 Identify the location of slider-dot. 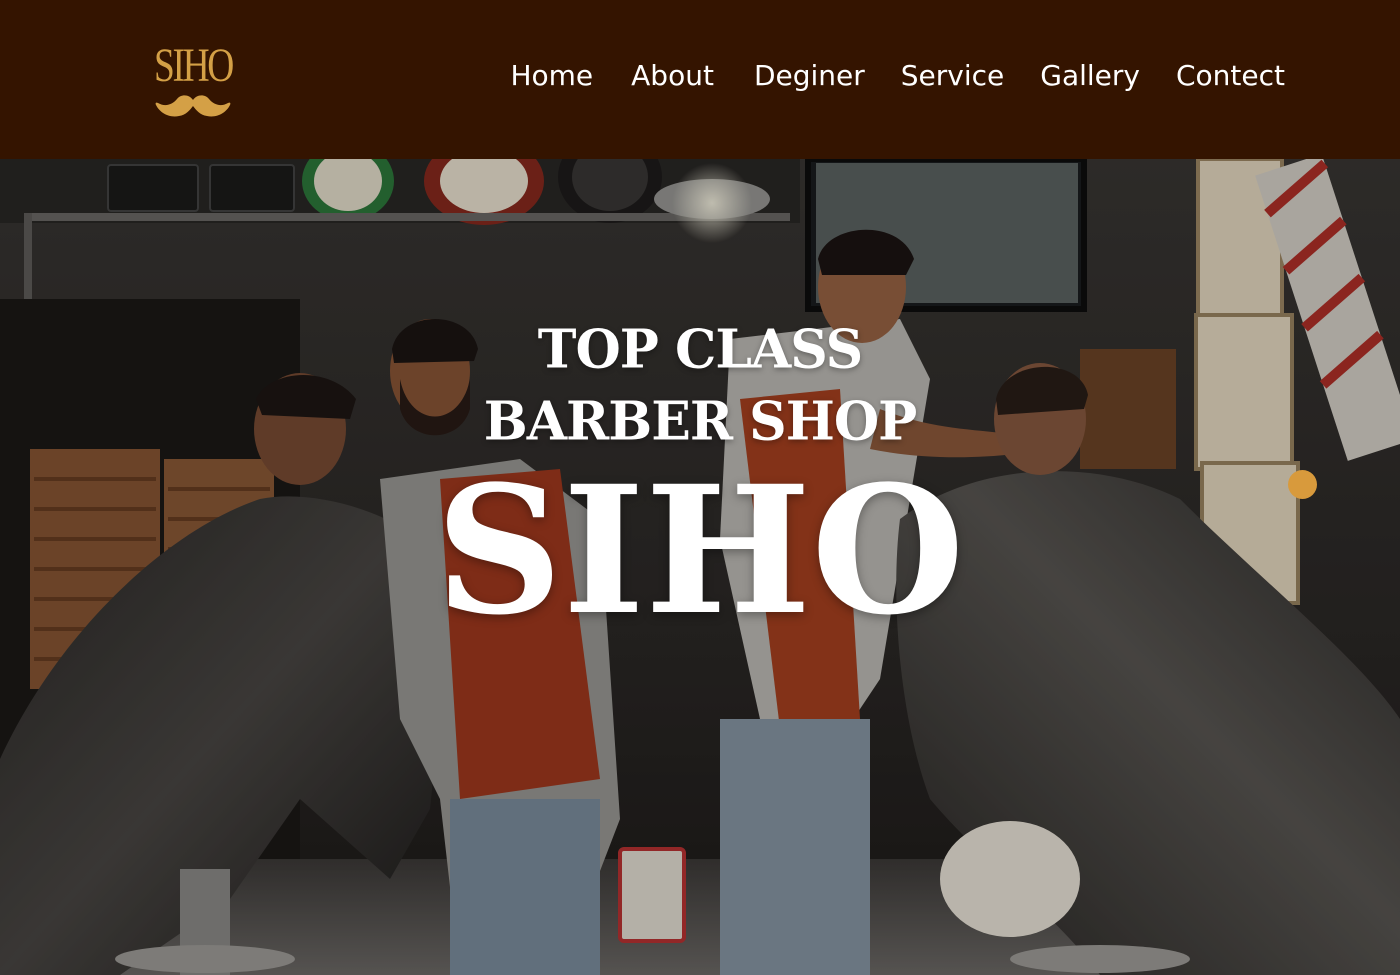
(1302, 484).